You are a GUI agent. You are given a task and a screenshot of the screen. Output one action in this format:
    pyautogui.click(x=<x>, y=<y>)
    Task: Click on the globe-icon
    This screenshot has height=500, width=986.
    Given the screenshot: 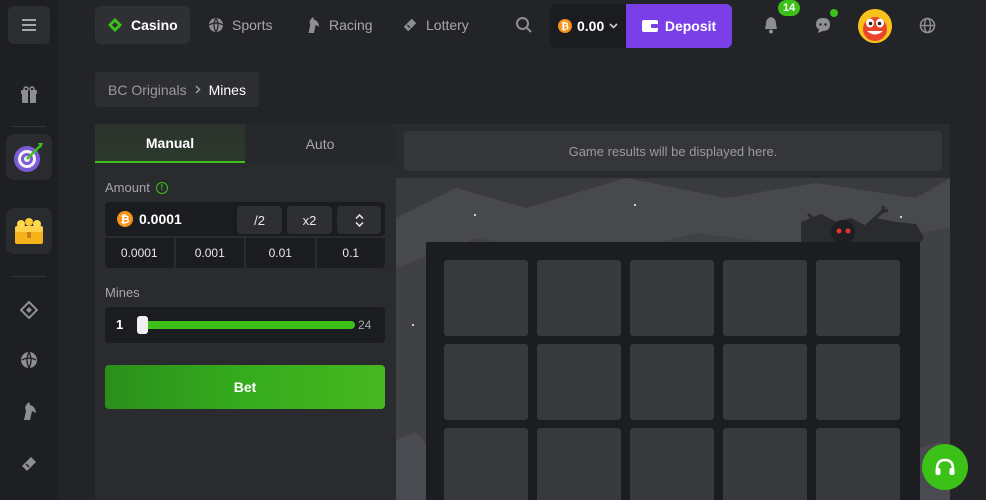 What is the action you would take?
    pyautogui.click(x=927, y=25)
    